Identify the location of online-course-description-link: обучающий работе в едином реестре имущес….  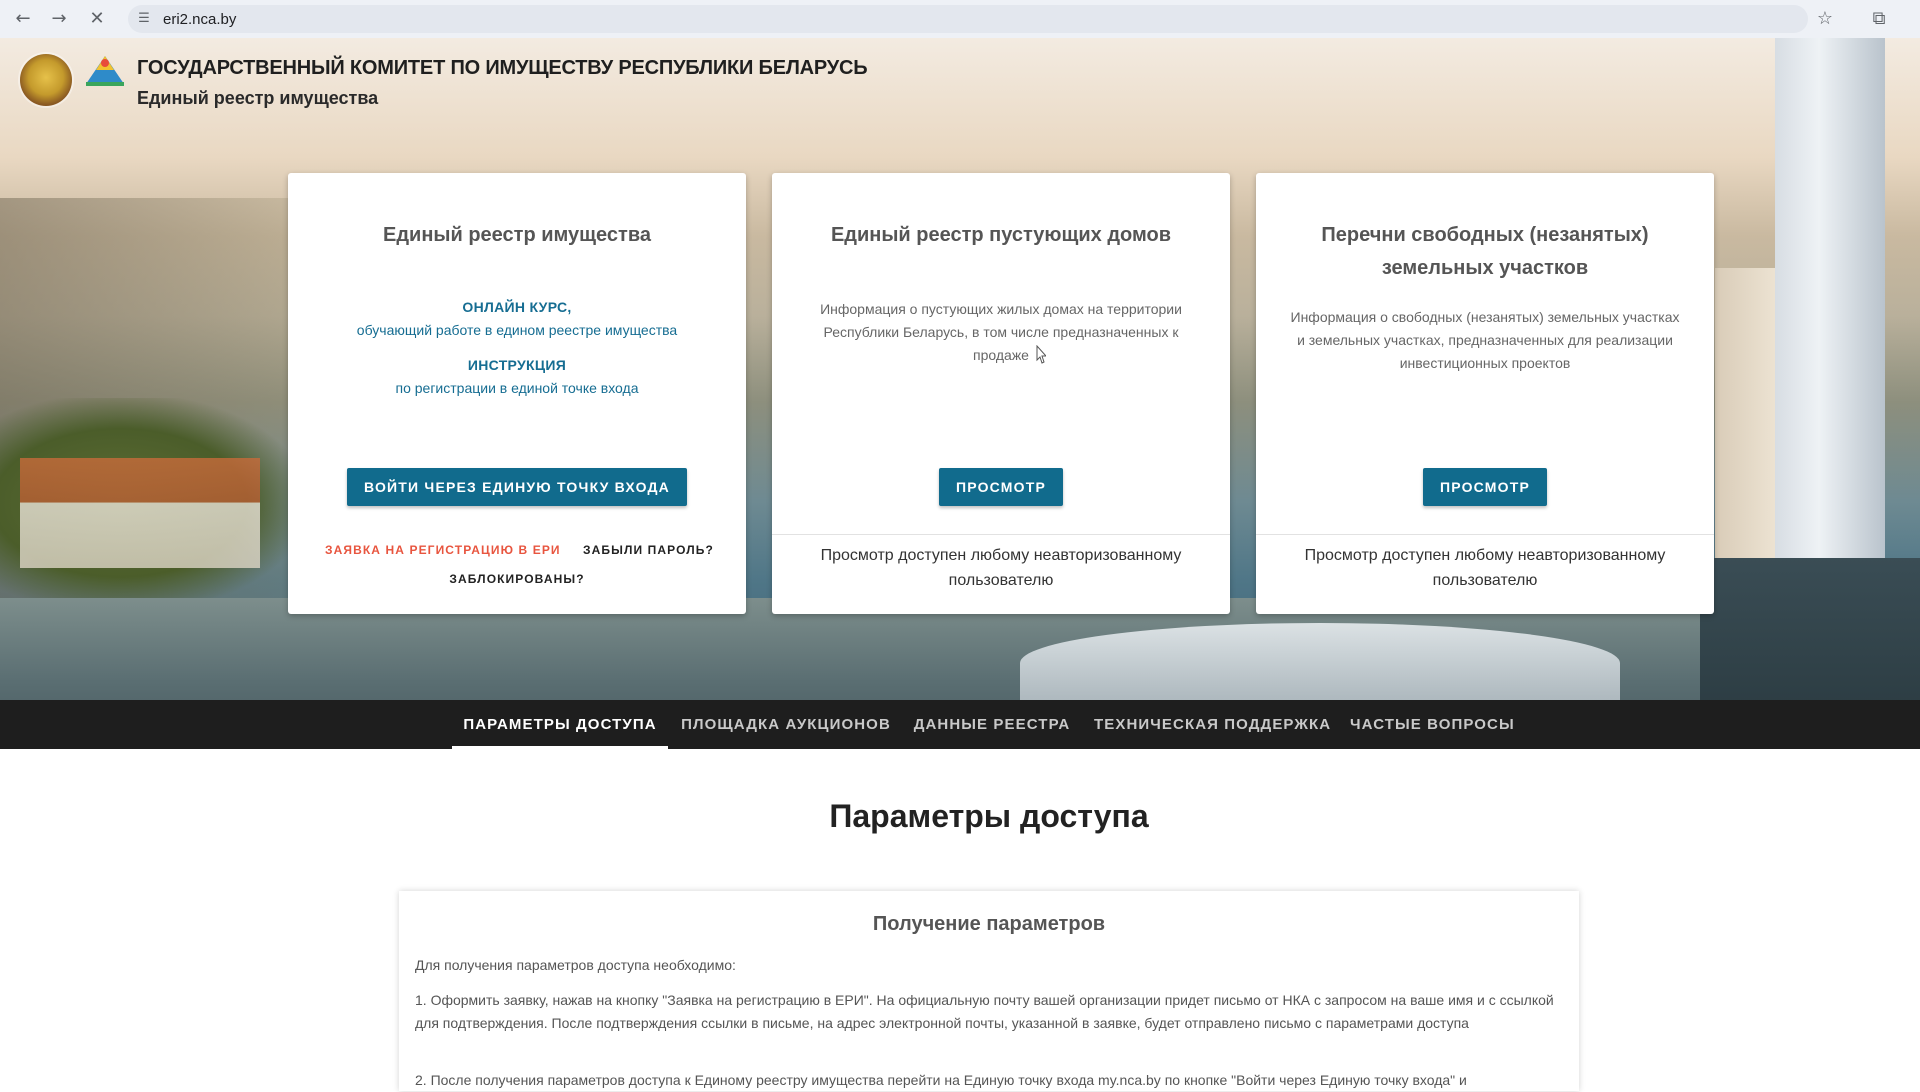
(517, 330).